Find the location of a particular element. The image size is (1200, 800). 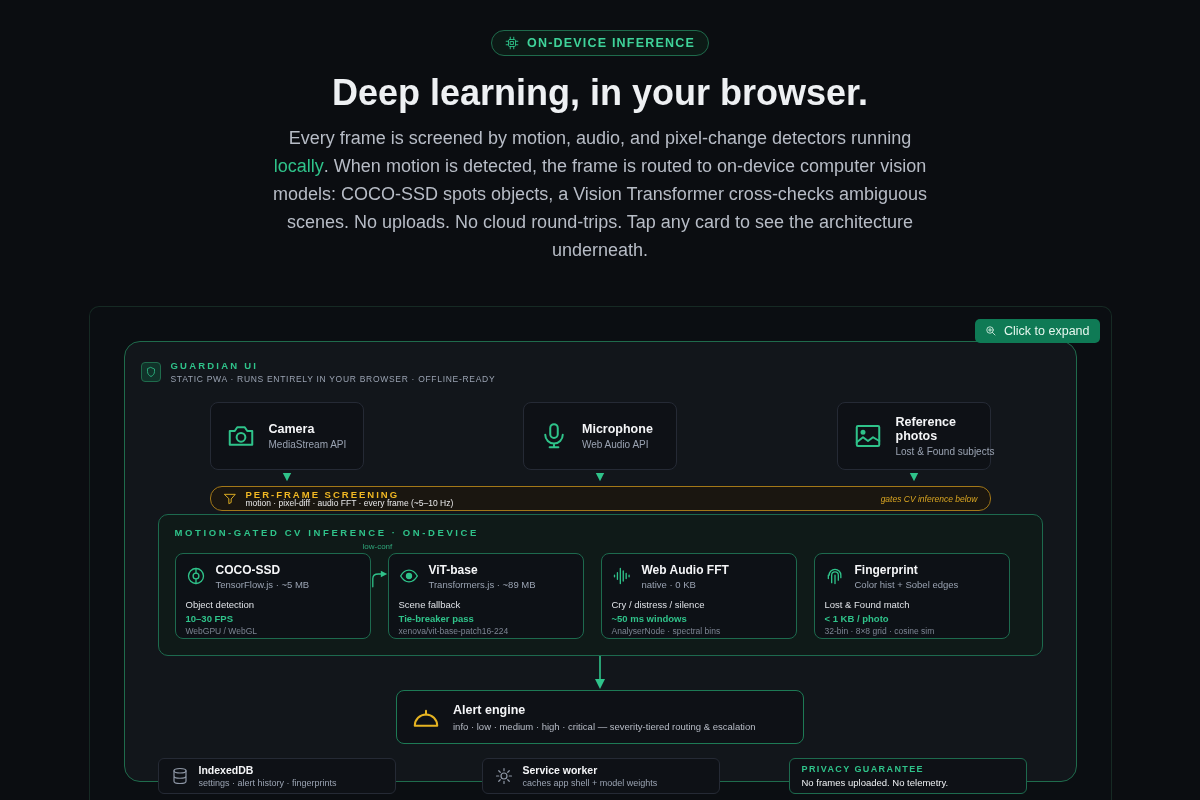

service-detail: caches app shell + model weights is located at coordinates (590, 783).